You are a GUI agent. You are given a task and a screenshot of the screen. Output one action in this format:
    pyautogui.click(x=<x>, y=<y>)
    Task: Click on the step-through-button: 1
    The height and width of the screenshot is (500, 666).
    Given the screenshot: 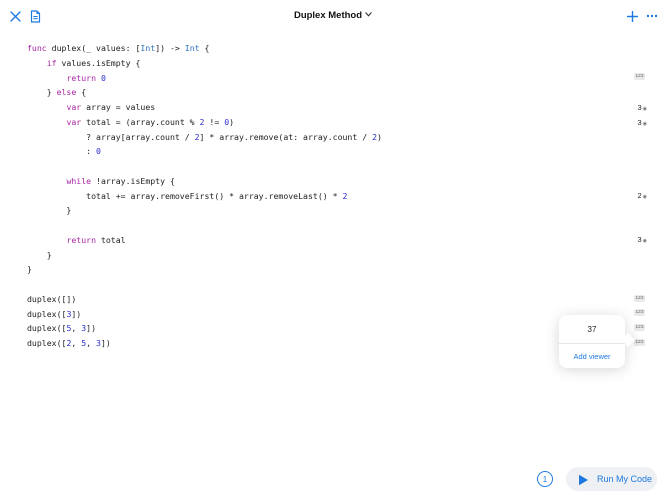 What is the action you would take?
    pyautogui.click(x=545, y=479)
    